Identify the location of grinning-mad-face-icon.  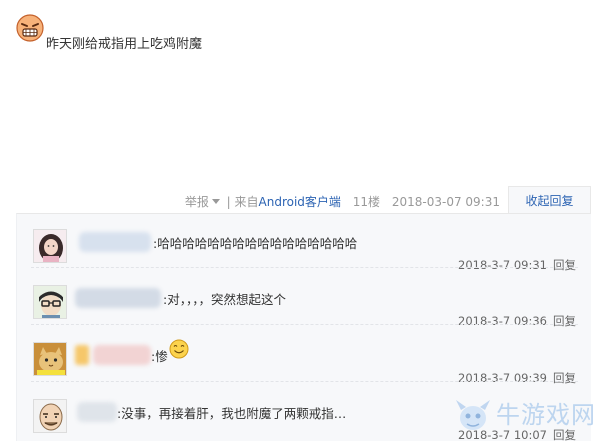
(30, 28).